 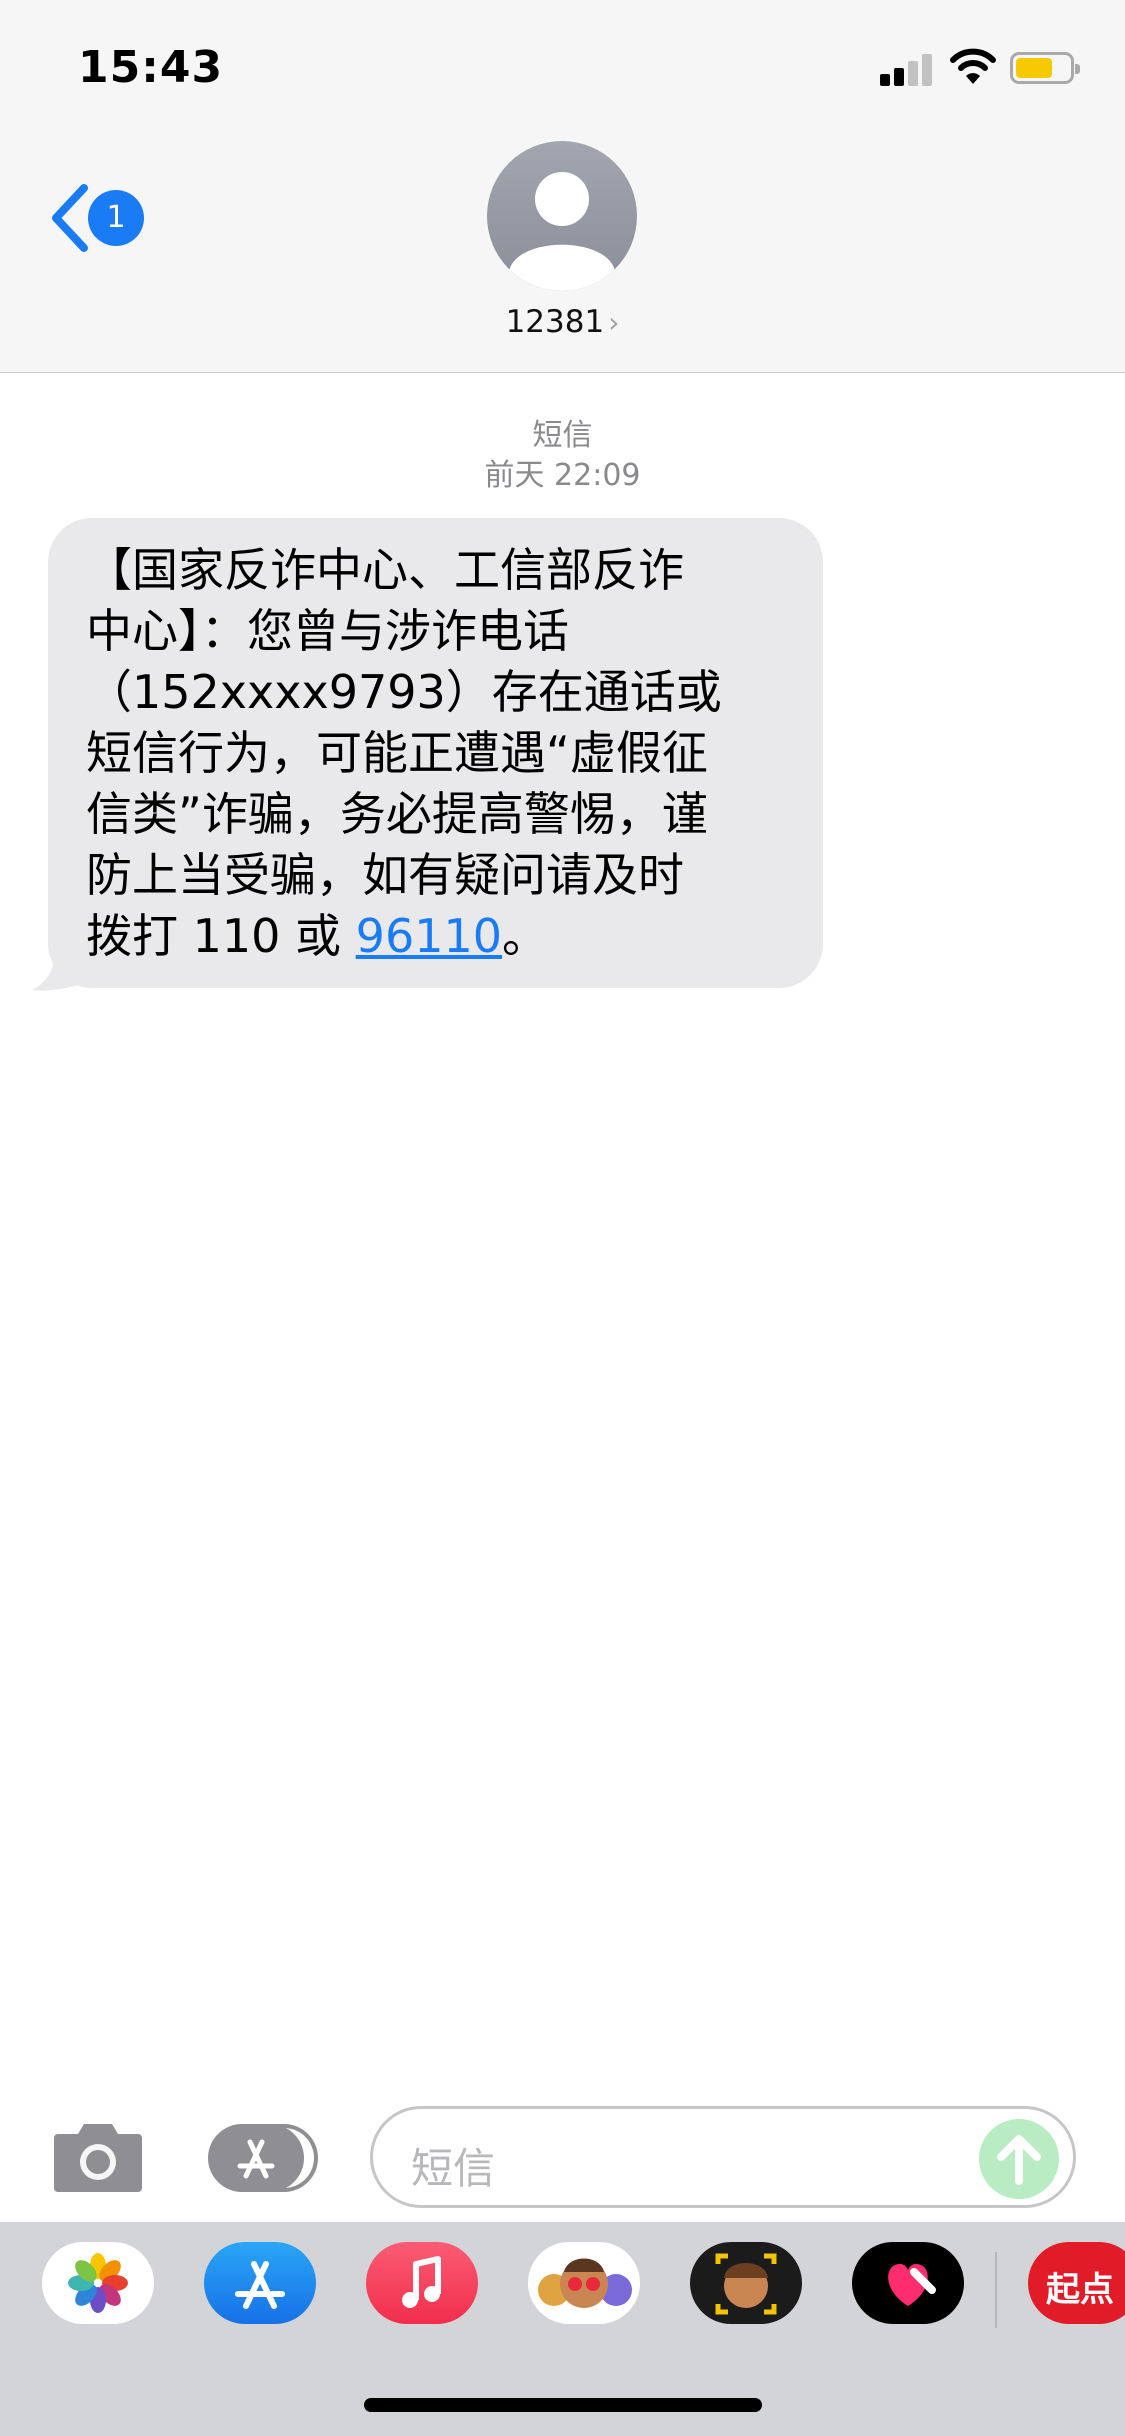 What do you see at coordinates (256, 2159) in the screenshot?
I see `app-store-glyph-icon` at bounding box center [256, 2159].